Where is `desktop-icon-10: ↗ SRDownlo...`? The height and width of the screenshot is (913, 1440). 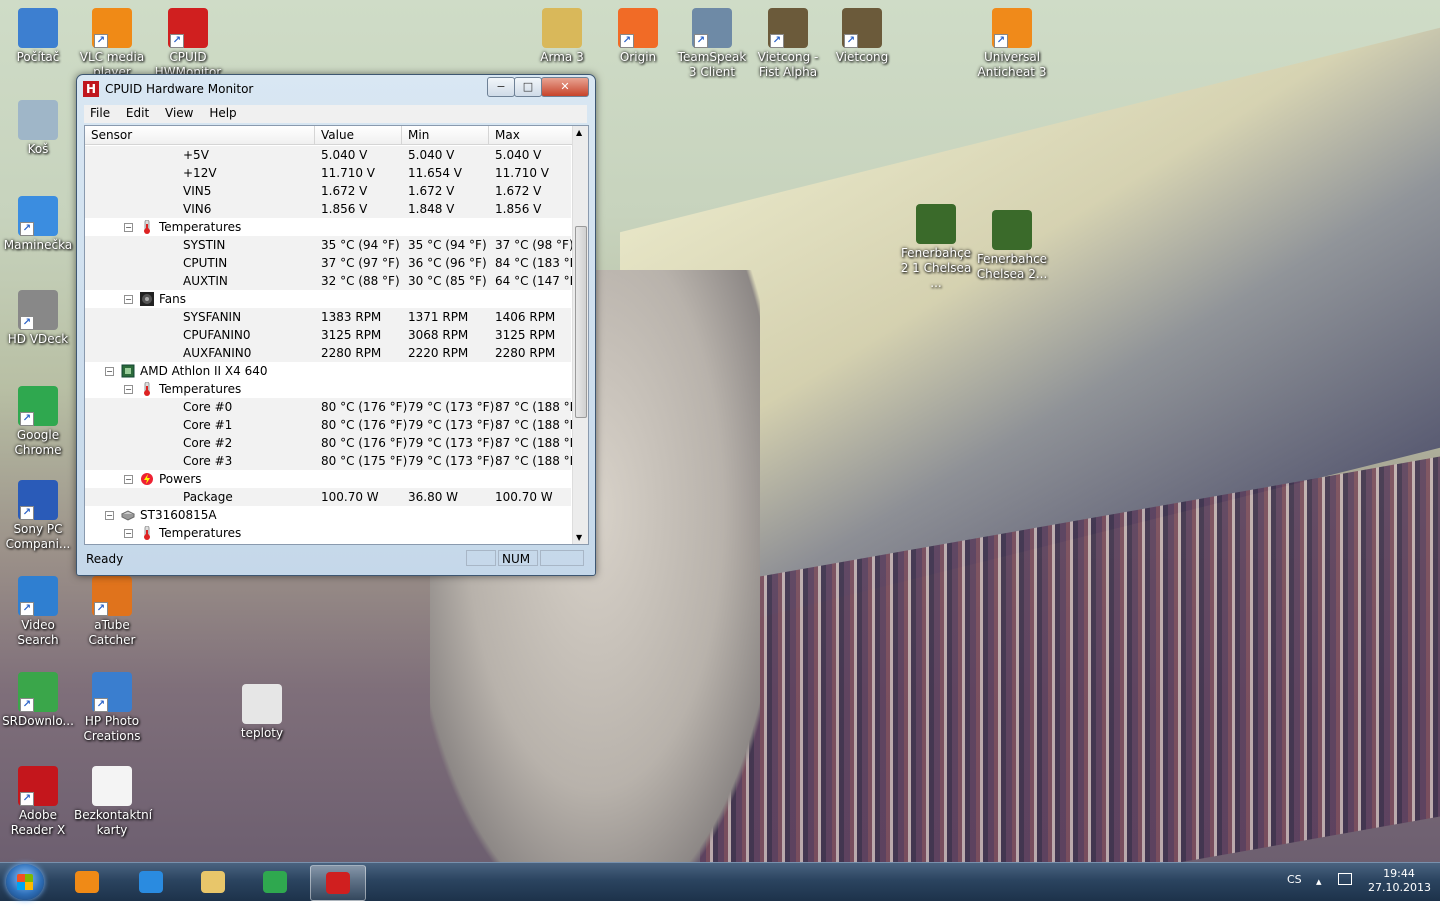 desktop-icon-10: ↗ SRDownlo... is located at coordinates (38, 700).